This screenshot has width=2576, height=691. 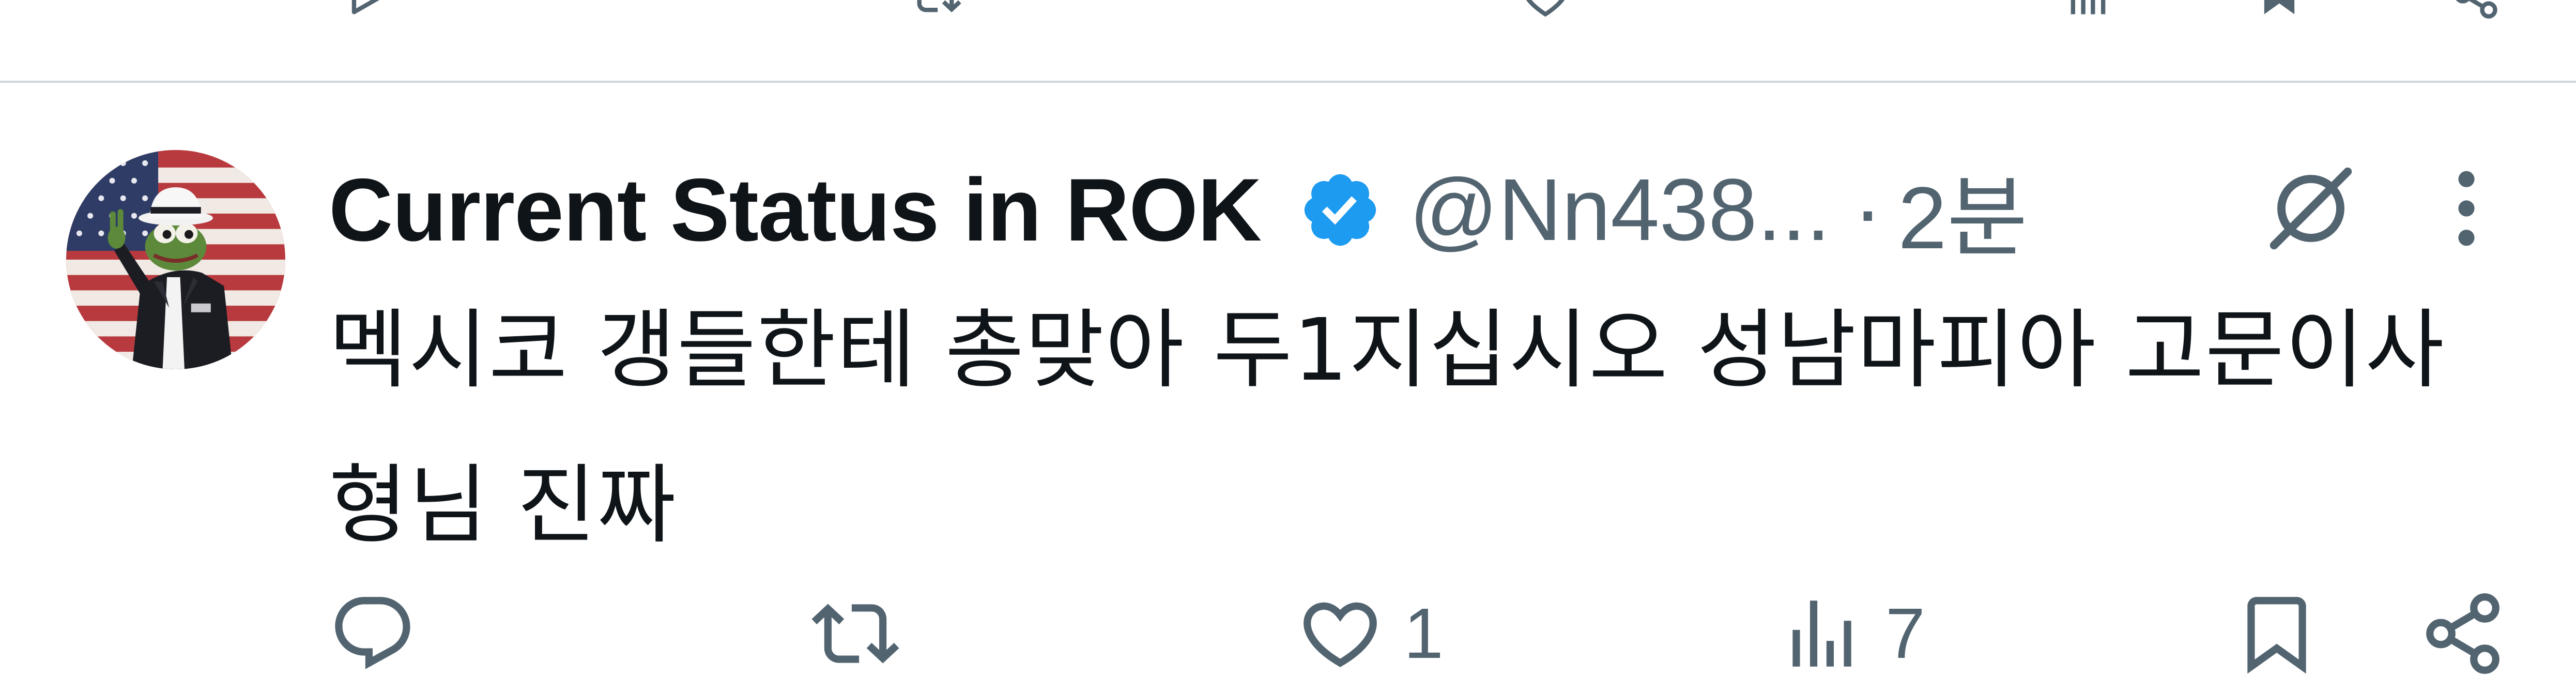 I want to click on views-button: 7, so click(x=1852, y=634).